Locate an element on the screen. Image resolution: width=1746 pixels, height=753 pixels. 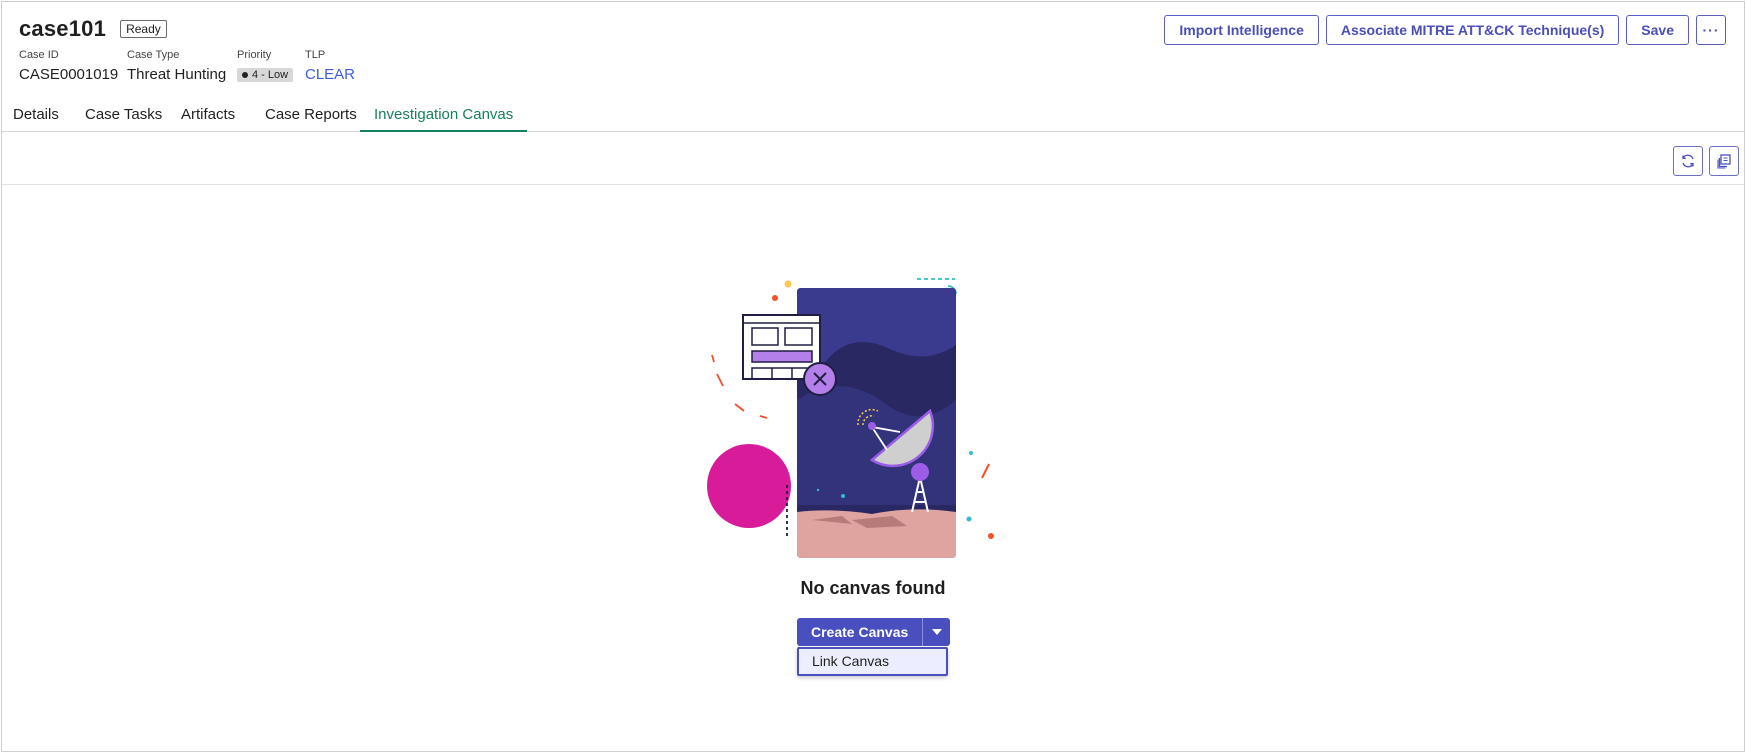
import-intelligence-button: Import Intelligence is located at coordinates (1241, 30).